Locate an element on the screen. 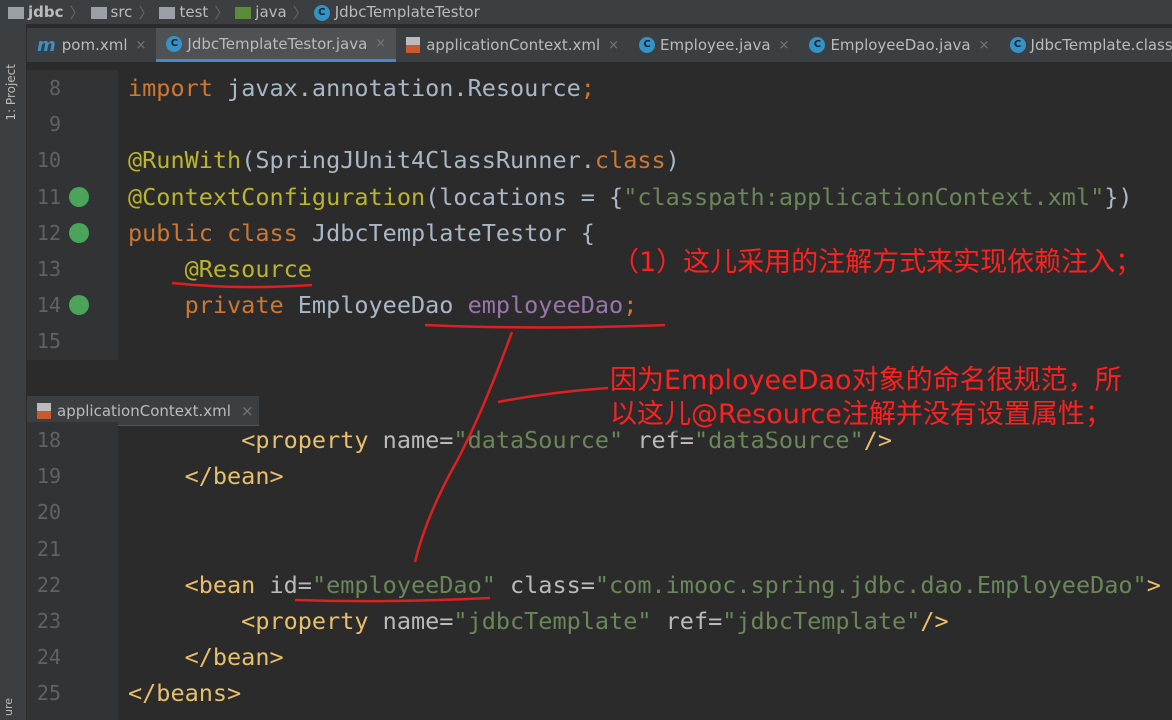 Image resolution: width=1172 pixels, height=720 pixels. pointer-line is located at coordinates (553, 395).